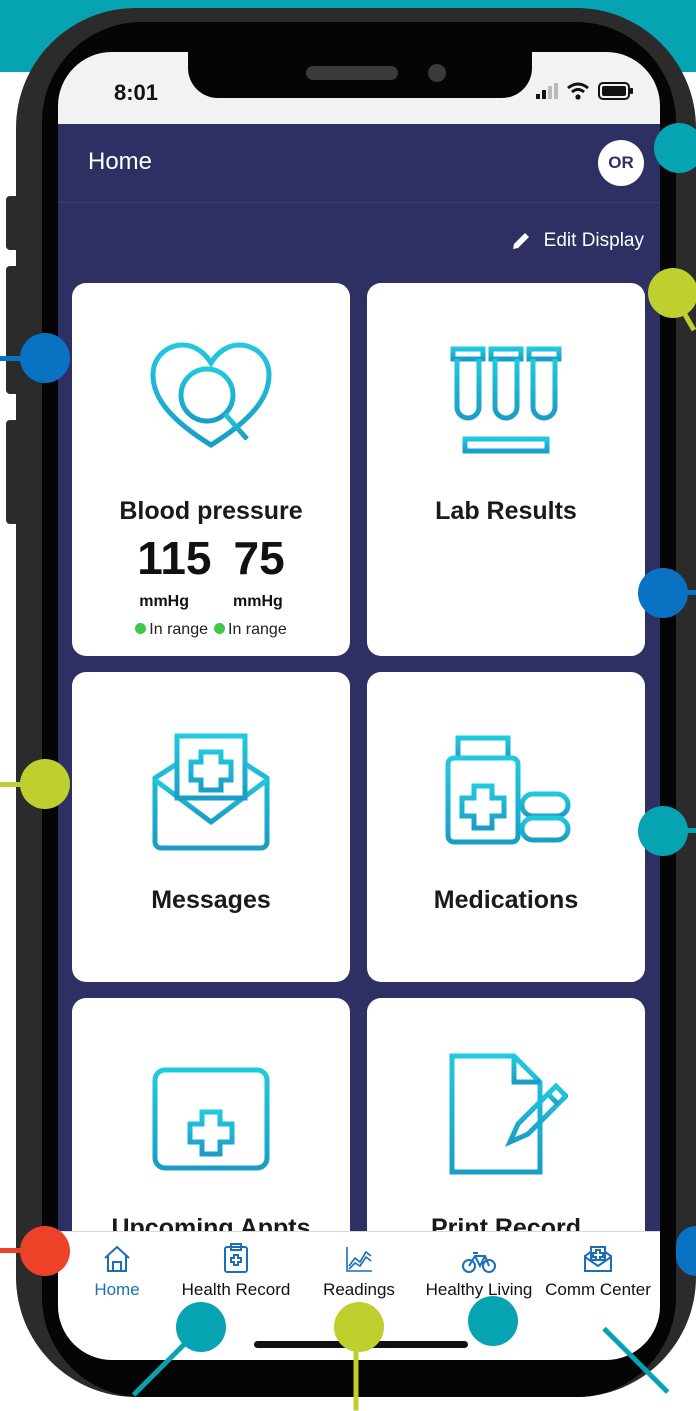 The width and height of the screenshot is (696, 1411). What do you see at coordinates (615, 91) in the screenshot?
I see `battery-icon` at bounding box center [615, 91].